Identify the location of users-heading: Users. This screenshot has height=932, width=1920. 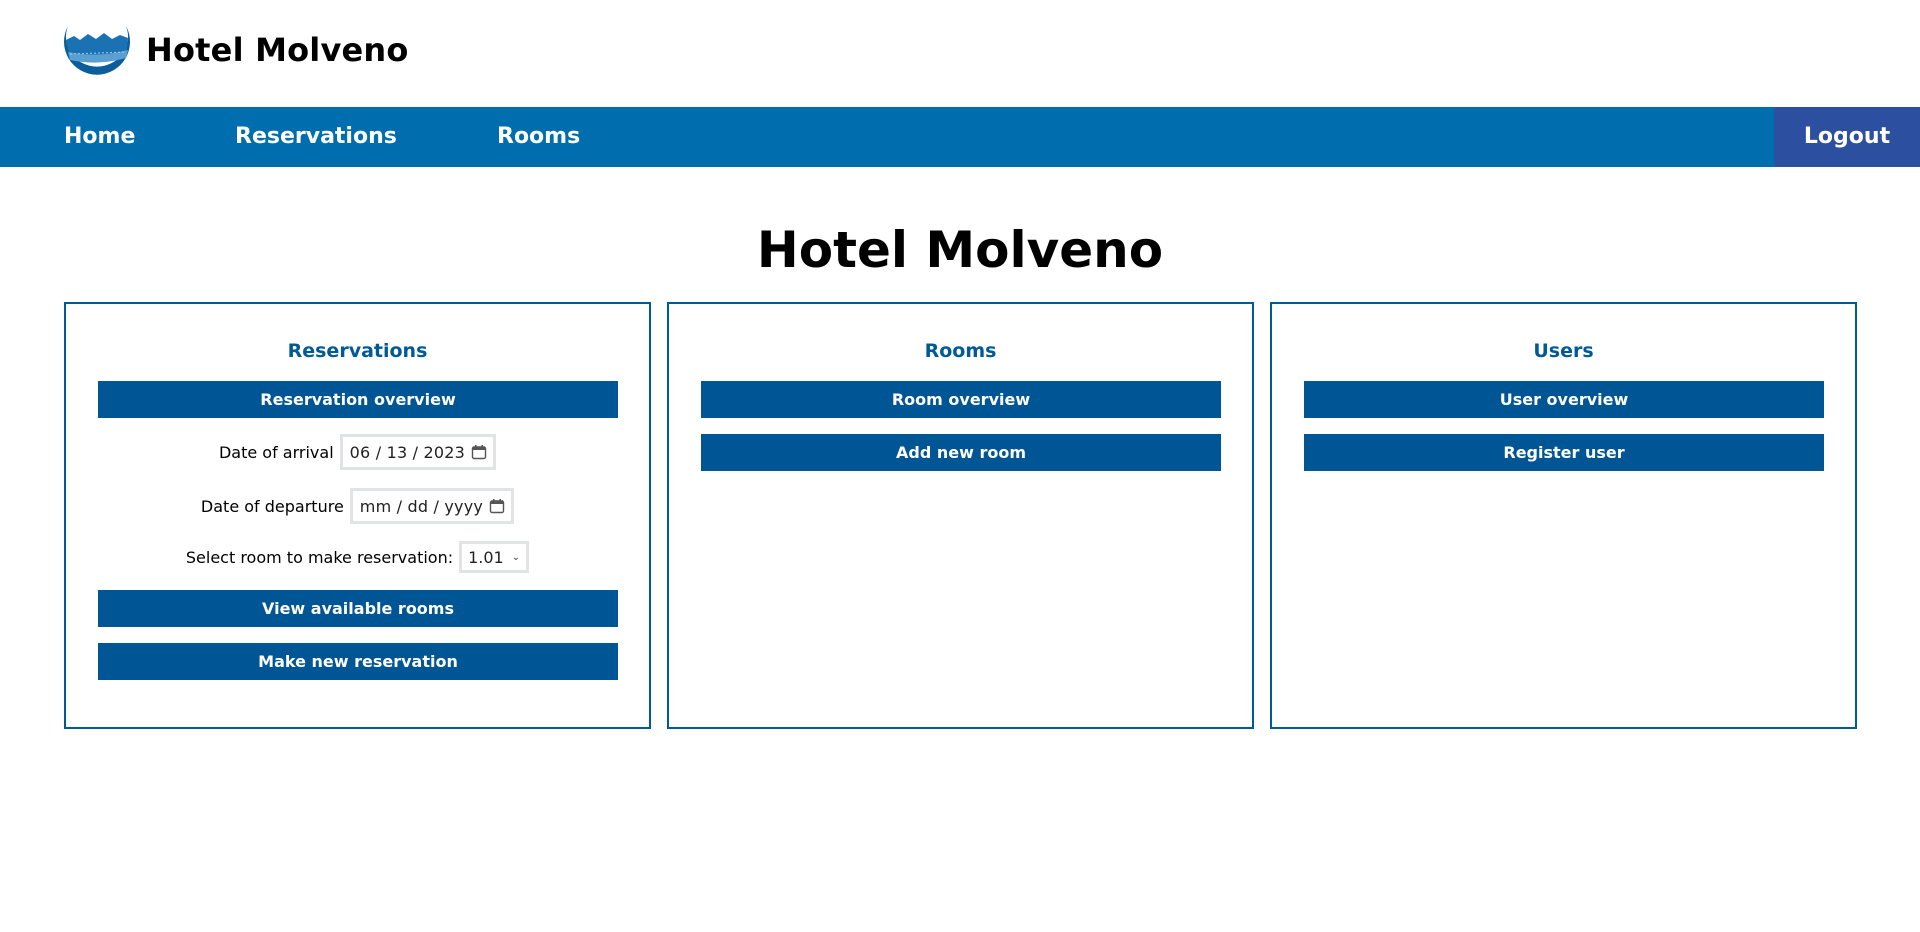
(1563, 351).